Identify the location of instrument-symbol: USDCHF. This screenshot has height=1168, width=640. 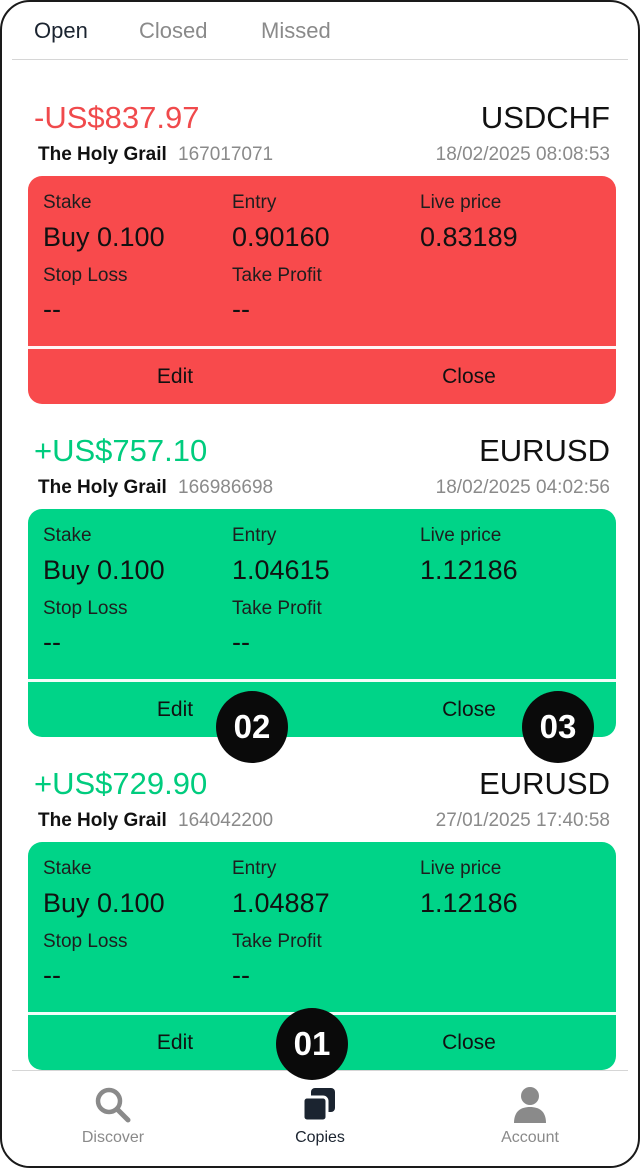
(545, 117).